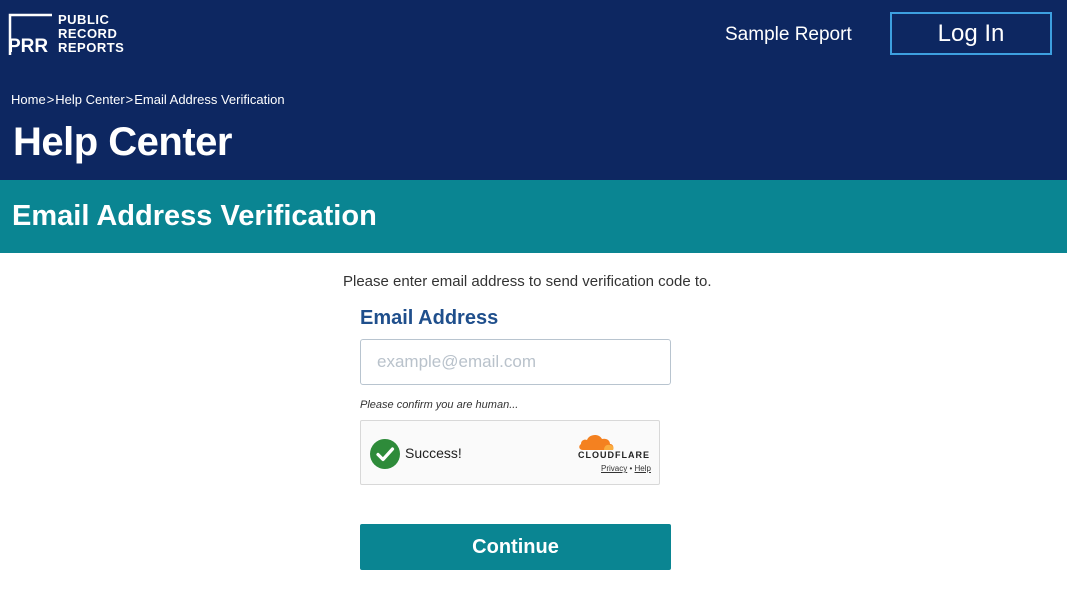 This screenshot has width=1067, height=595. What do you see at coordinates (123, 142) in the screenshot?
I see `page-title: Help Center` at bounding box center [123, 142].